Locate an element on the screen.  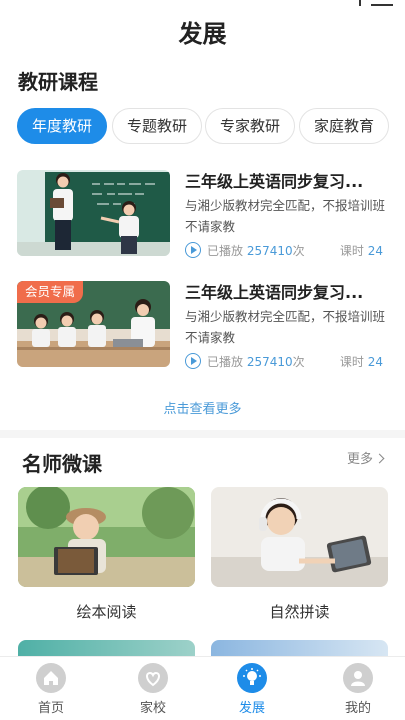
course-thumbnail is located at coordinates (93, 213).